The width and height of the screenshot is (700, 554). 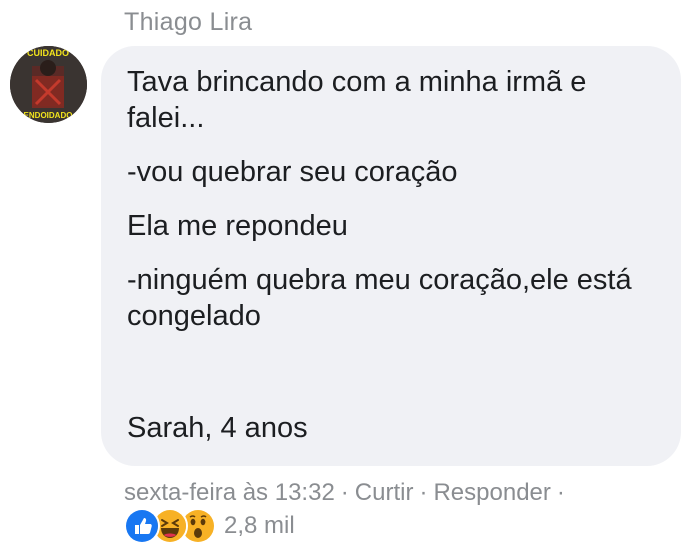 I want to click on comment-author: Thiago Lira, so click(x=188, y=22).